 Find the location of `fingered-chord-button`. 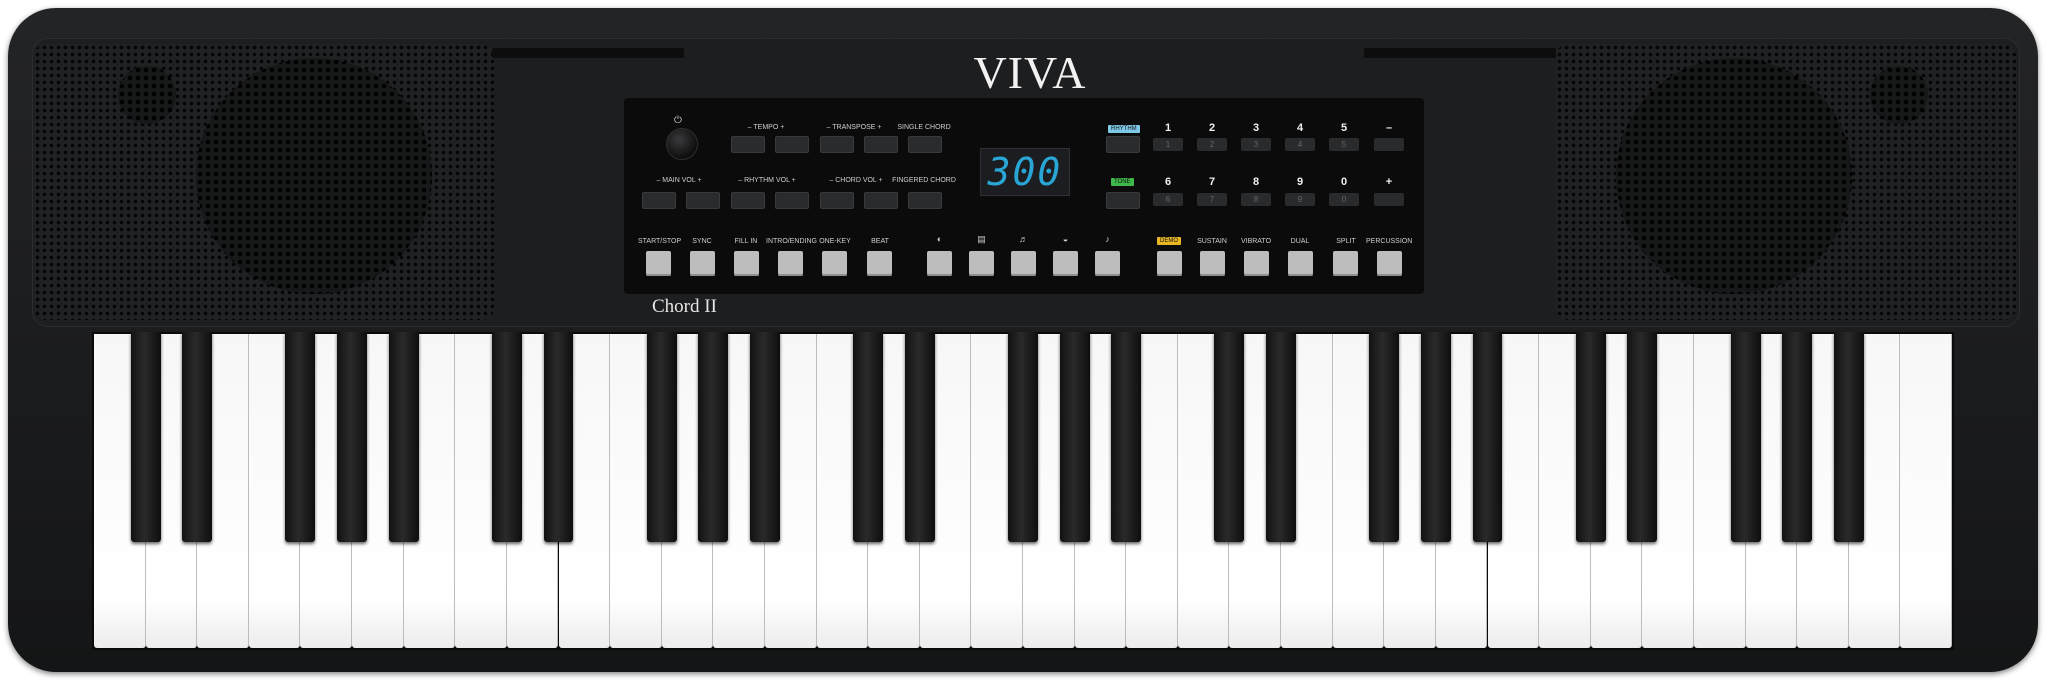

fingered-chord-button is located at coordinates (925, 200).